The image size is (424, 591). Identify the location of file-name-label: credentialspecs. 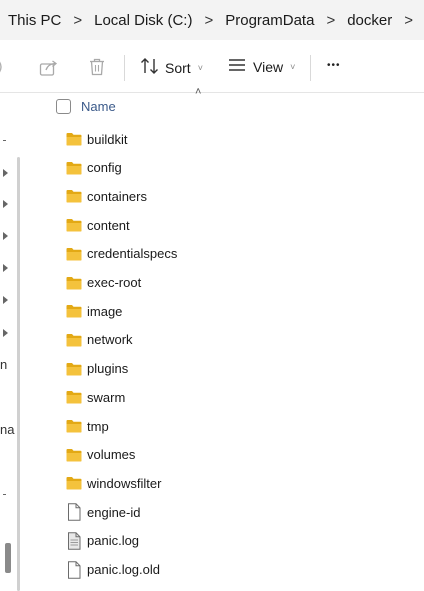
(132, 254).